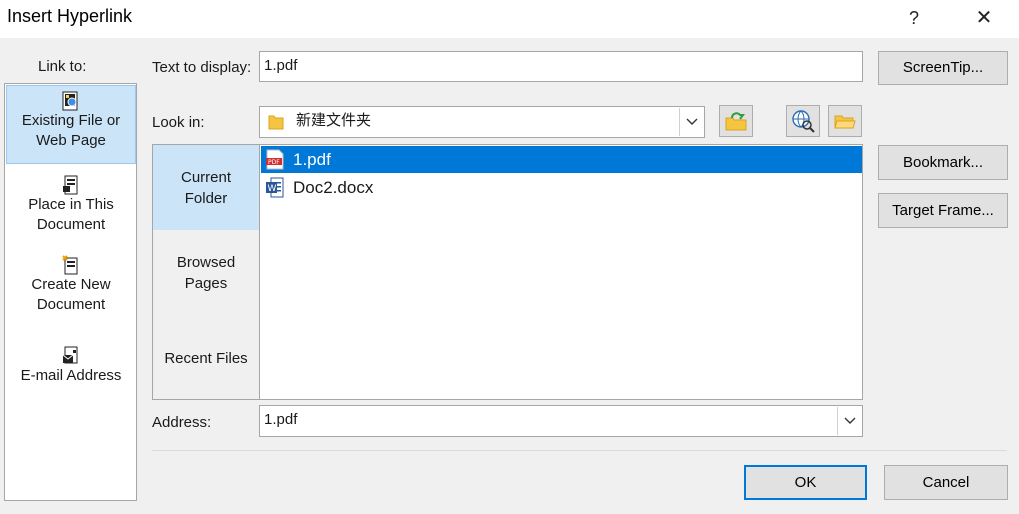 Image resolution: width=1019 pixels, height=514 pixels. I want to click on address-input: 1.pdf, so click(561, 421).